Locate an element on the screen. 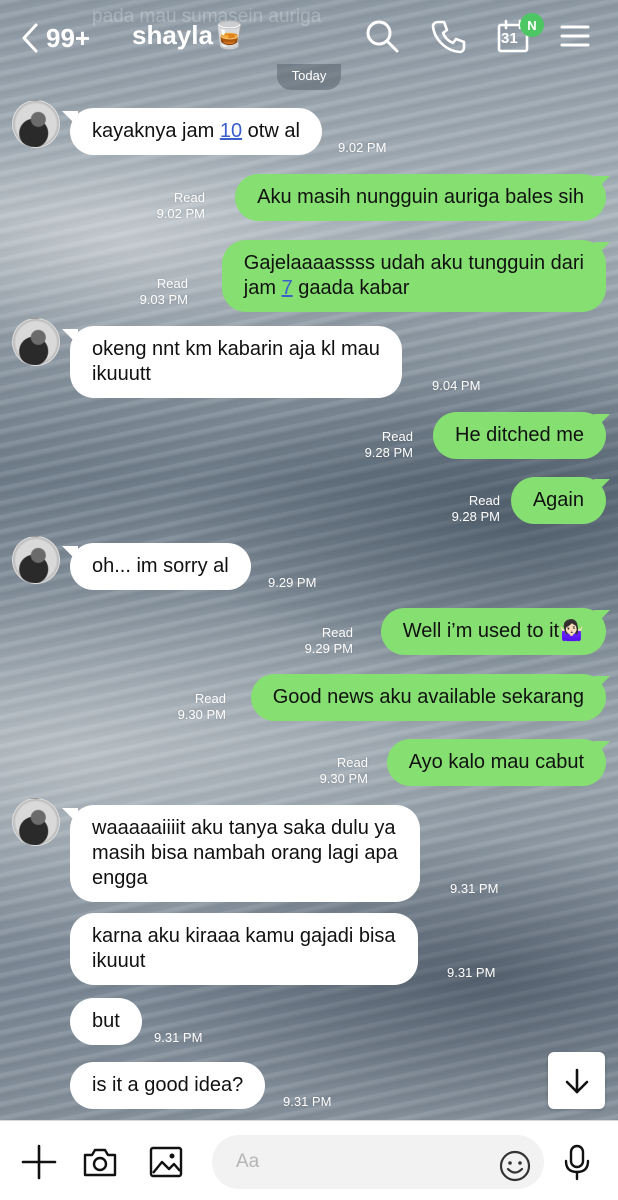 The image size is (618, 1200). message-bubble-incoming: is it a good idea? is located at coordinates (168, 1085).